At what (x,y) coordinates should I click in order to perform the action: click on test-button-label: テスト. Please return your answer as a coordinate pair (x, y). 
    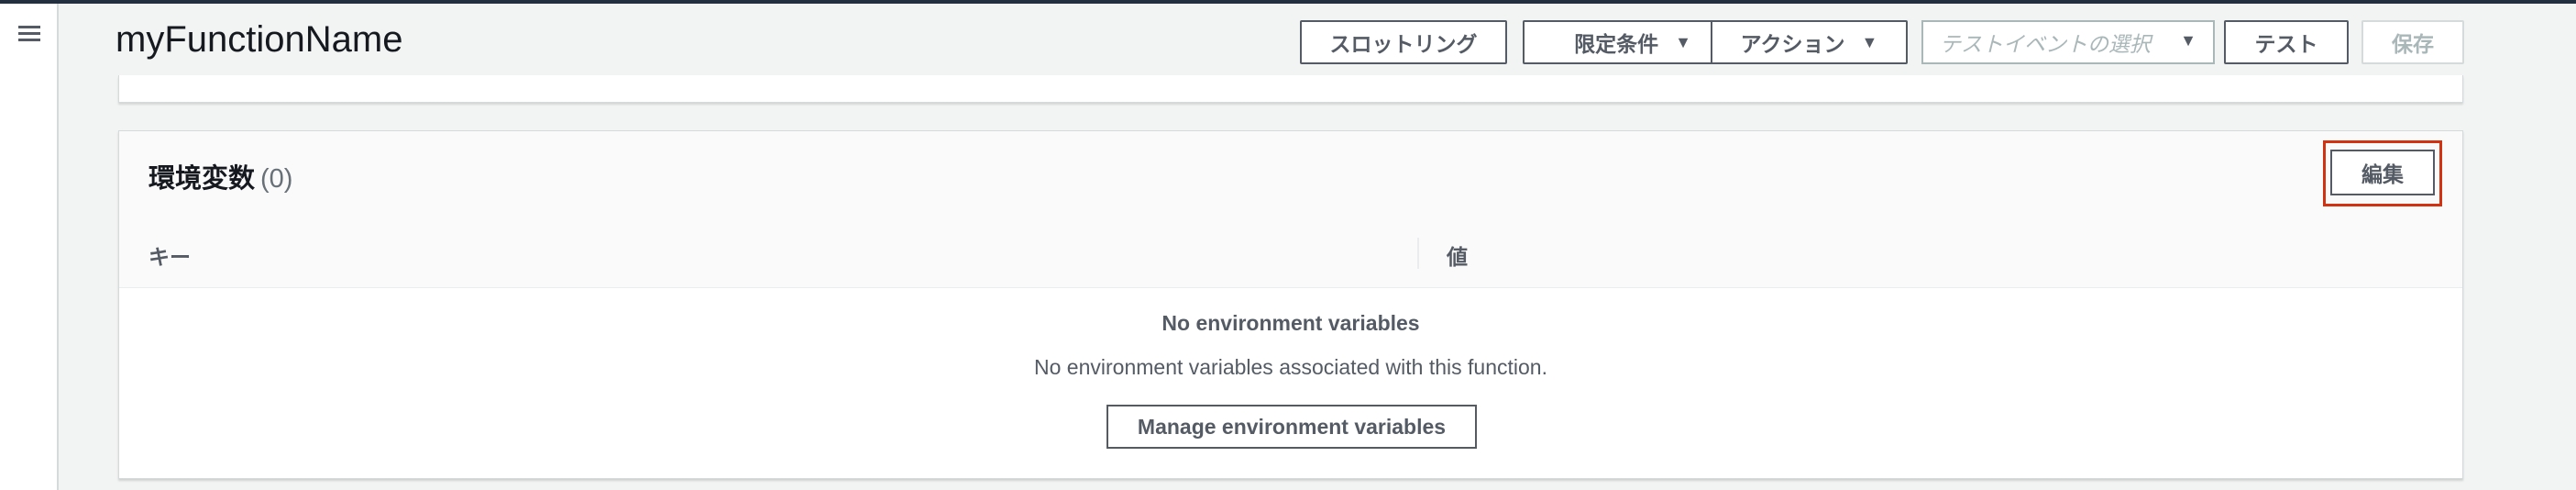
    Looking at the image, I should click on (2286, 44).